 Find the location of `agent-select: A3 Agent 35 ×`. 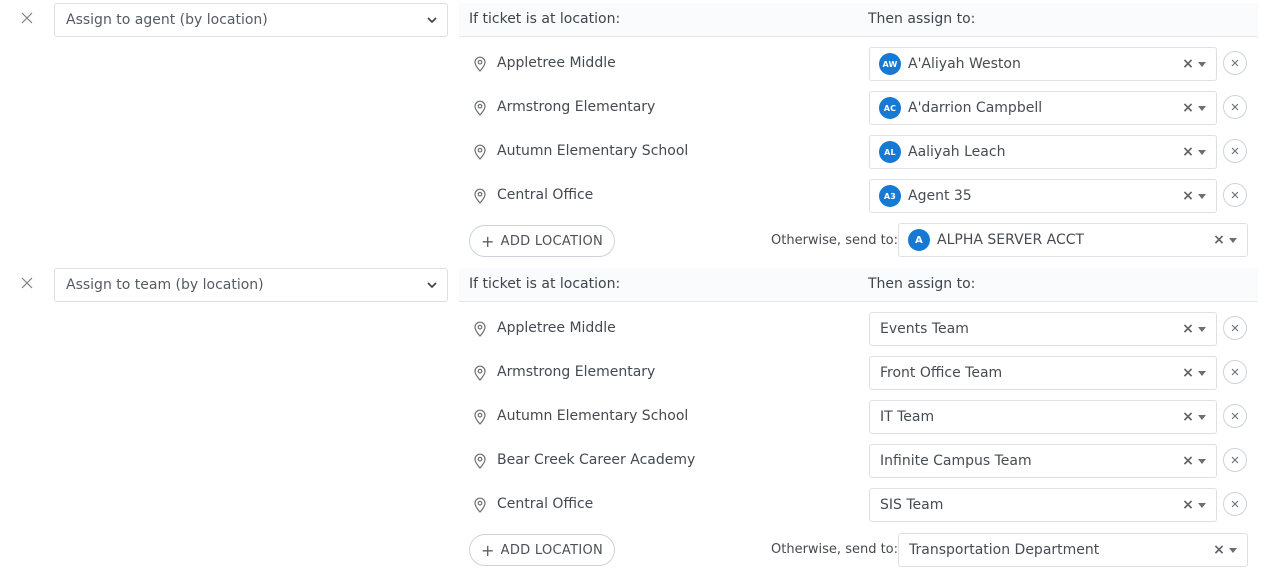

agent-select: A3 Agent 35 × is located at coordinates (1043, 196).